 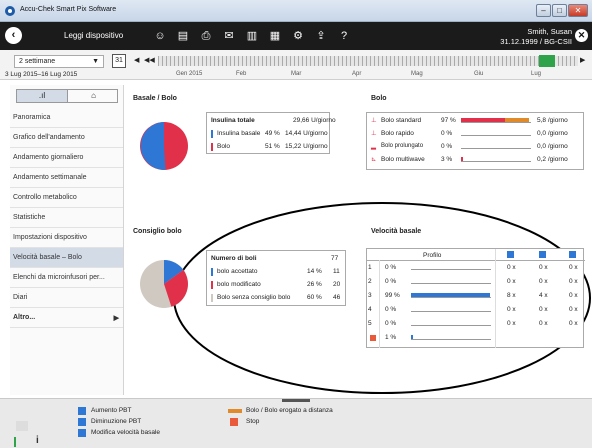 What do you see at coordinates (296, 400) in the screenshot?
I see `legend-handle` at bounding box center [296, 400].